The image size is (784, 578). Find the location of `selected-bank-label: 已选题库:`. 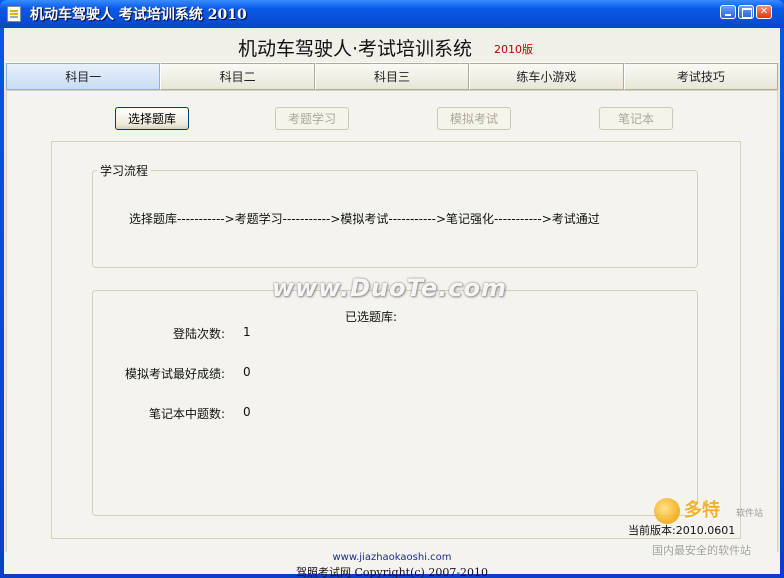

selected-bank-label: 已选题库: is located at coordinates (371, 317).